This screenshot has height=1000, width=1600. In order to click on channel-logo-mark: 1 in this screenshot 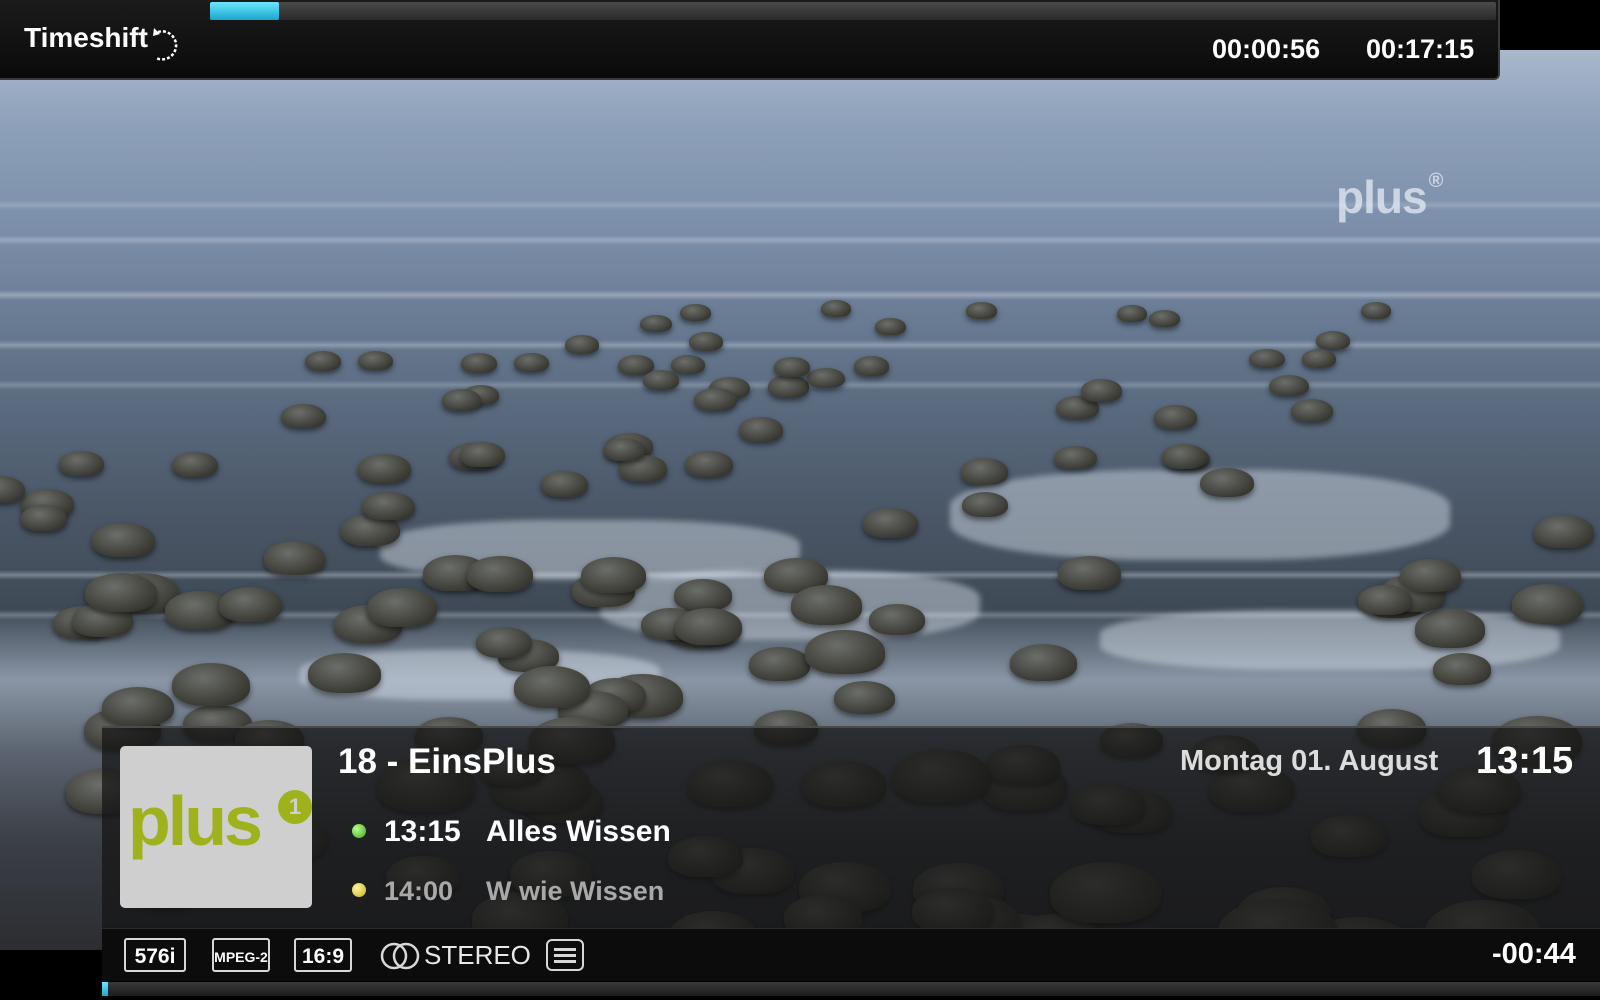, I will do `click(295, 807)`.